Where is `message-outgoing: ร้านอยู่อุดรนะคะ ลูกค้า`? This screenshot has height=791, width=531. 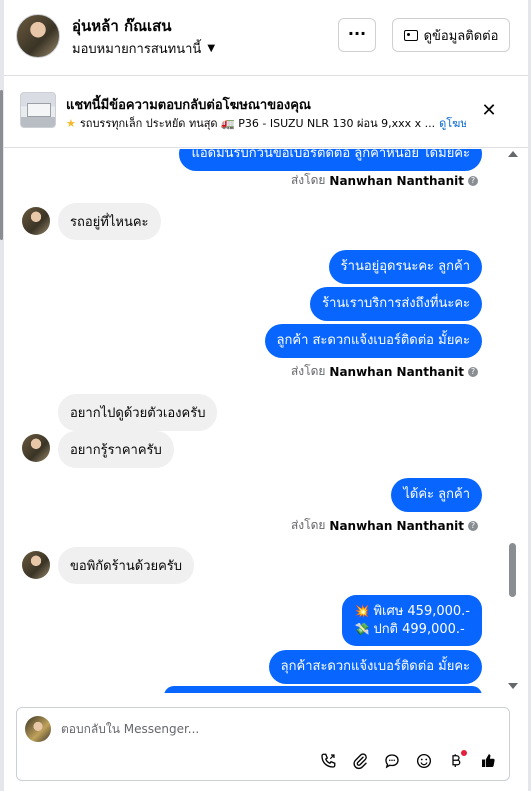 message-outgoing: ร้านอยู่อุดรนะคะ ลูกค้า is located at coordinates (405, 267).